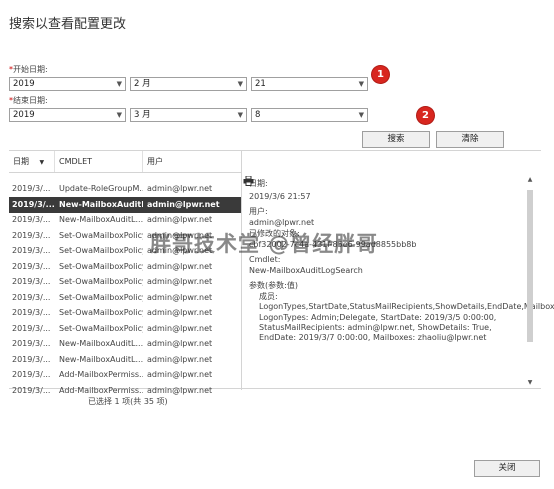 The image size is (554, 489). What do you see at coordinates (32, 161) in the screenshot?
I see `column-header-date: 日期 ▼` at bounding box center [32, 161].